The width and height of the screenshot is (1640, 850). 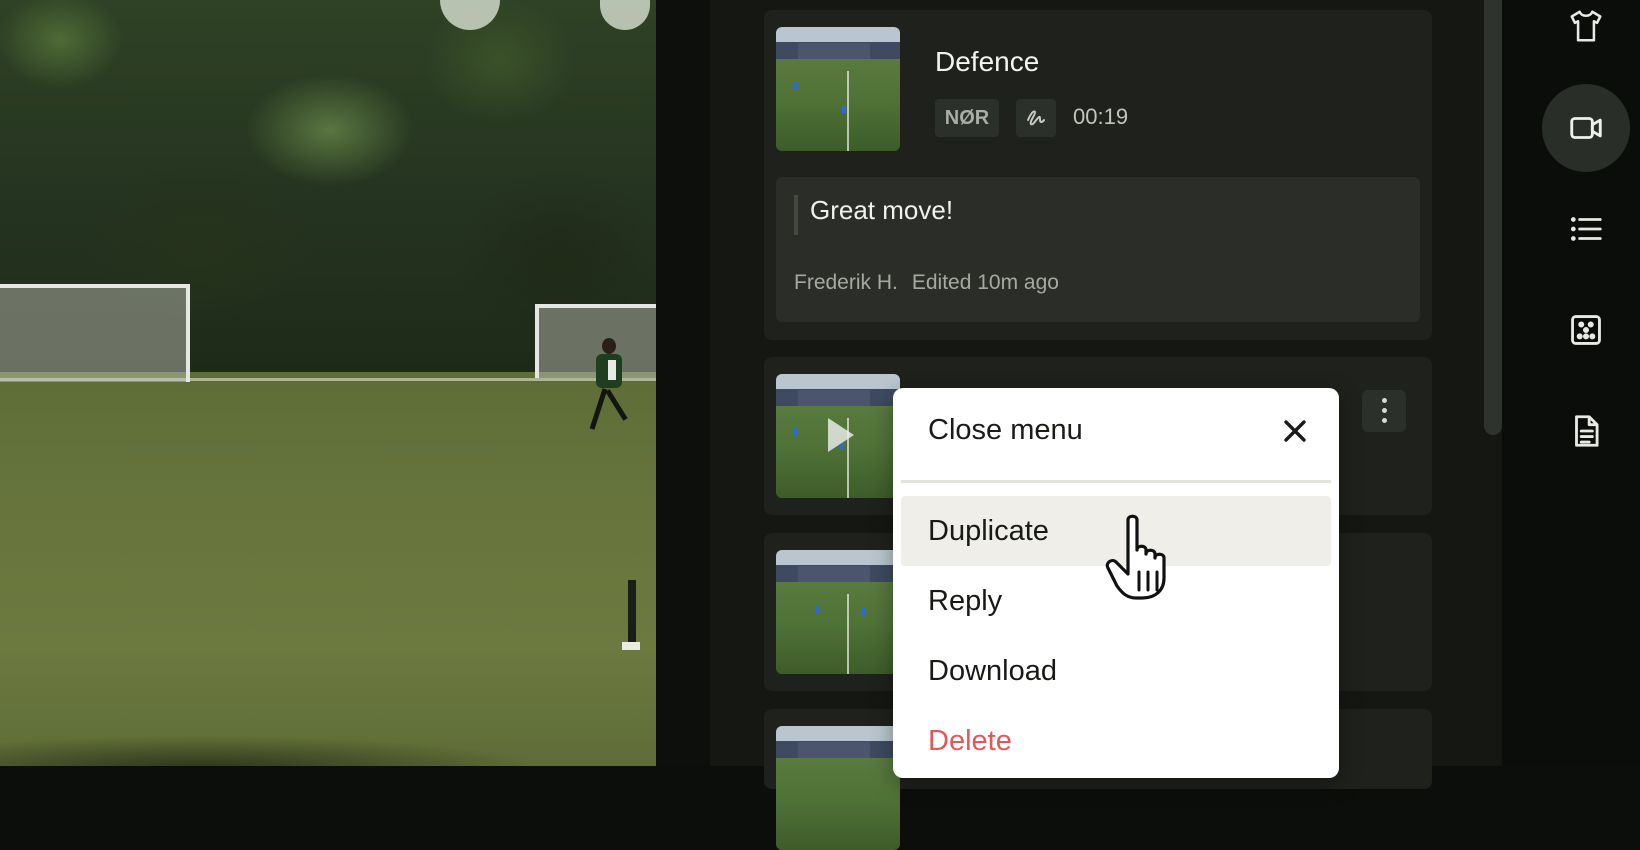 What do you see at coordinates (987, 61) in the screenshot?
I see `clip-title: Defence` at bounding box center [987, 61].